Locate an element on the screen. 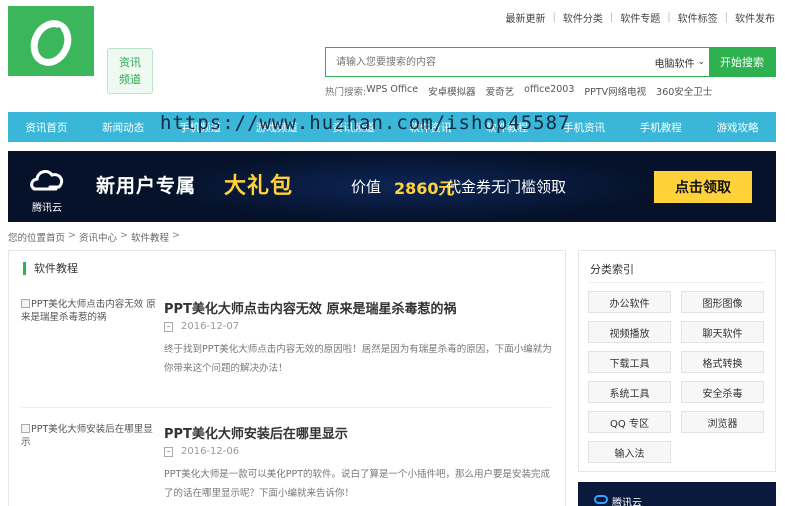 Image resolution: width=785 pixels, height=506 pixels. article-date: 2016-12-06 is located at coordinates (201, 451).